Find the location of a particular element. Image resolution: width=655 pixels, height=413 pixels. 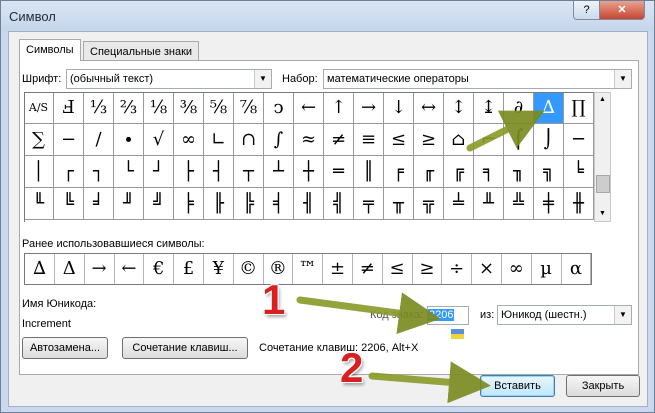

symbol-cell: ∙ is located at coordinates (129, 140).